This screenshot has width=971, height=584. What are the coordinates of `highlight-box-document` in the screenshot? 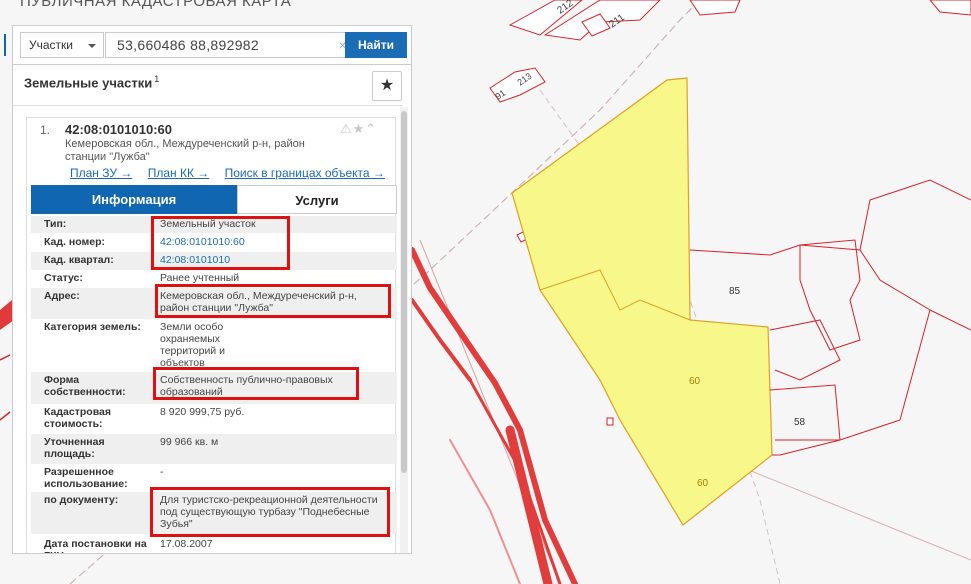 It's located at (270, 512).